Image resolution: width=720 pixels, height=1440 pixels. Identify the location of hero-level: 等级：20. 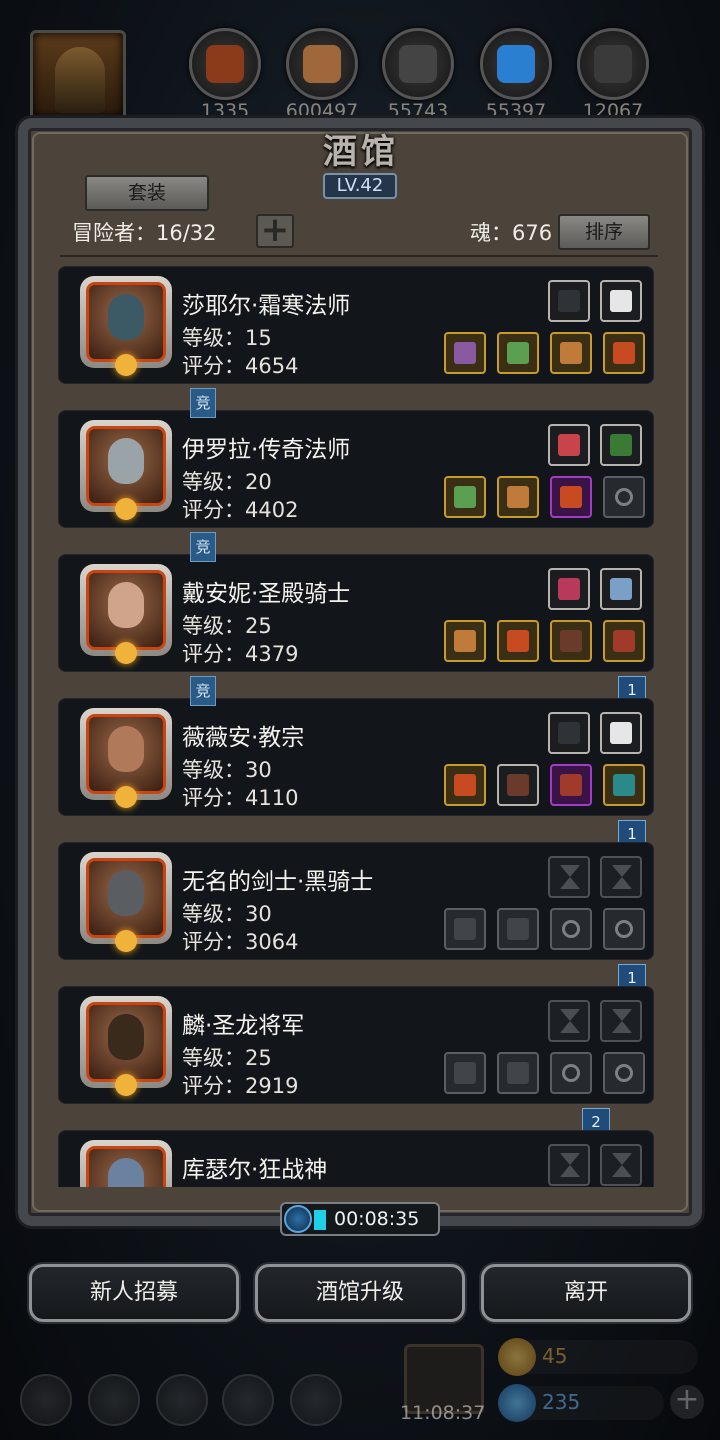
(227, 482).